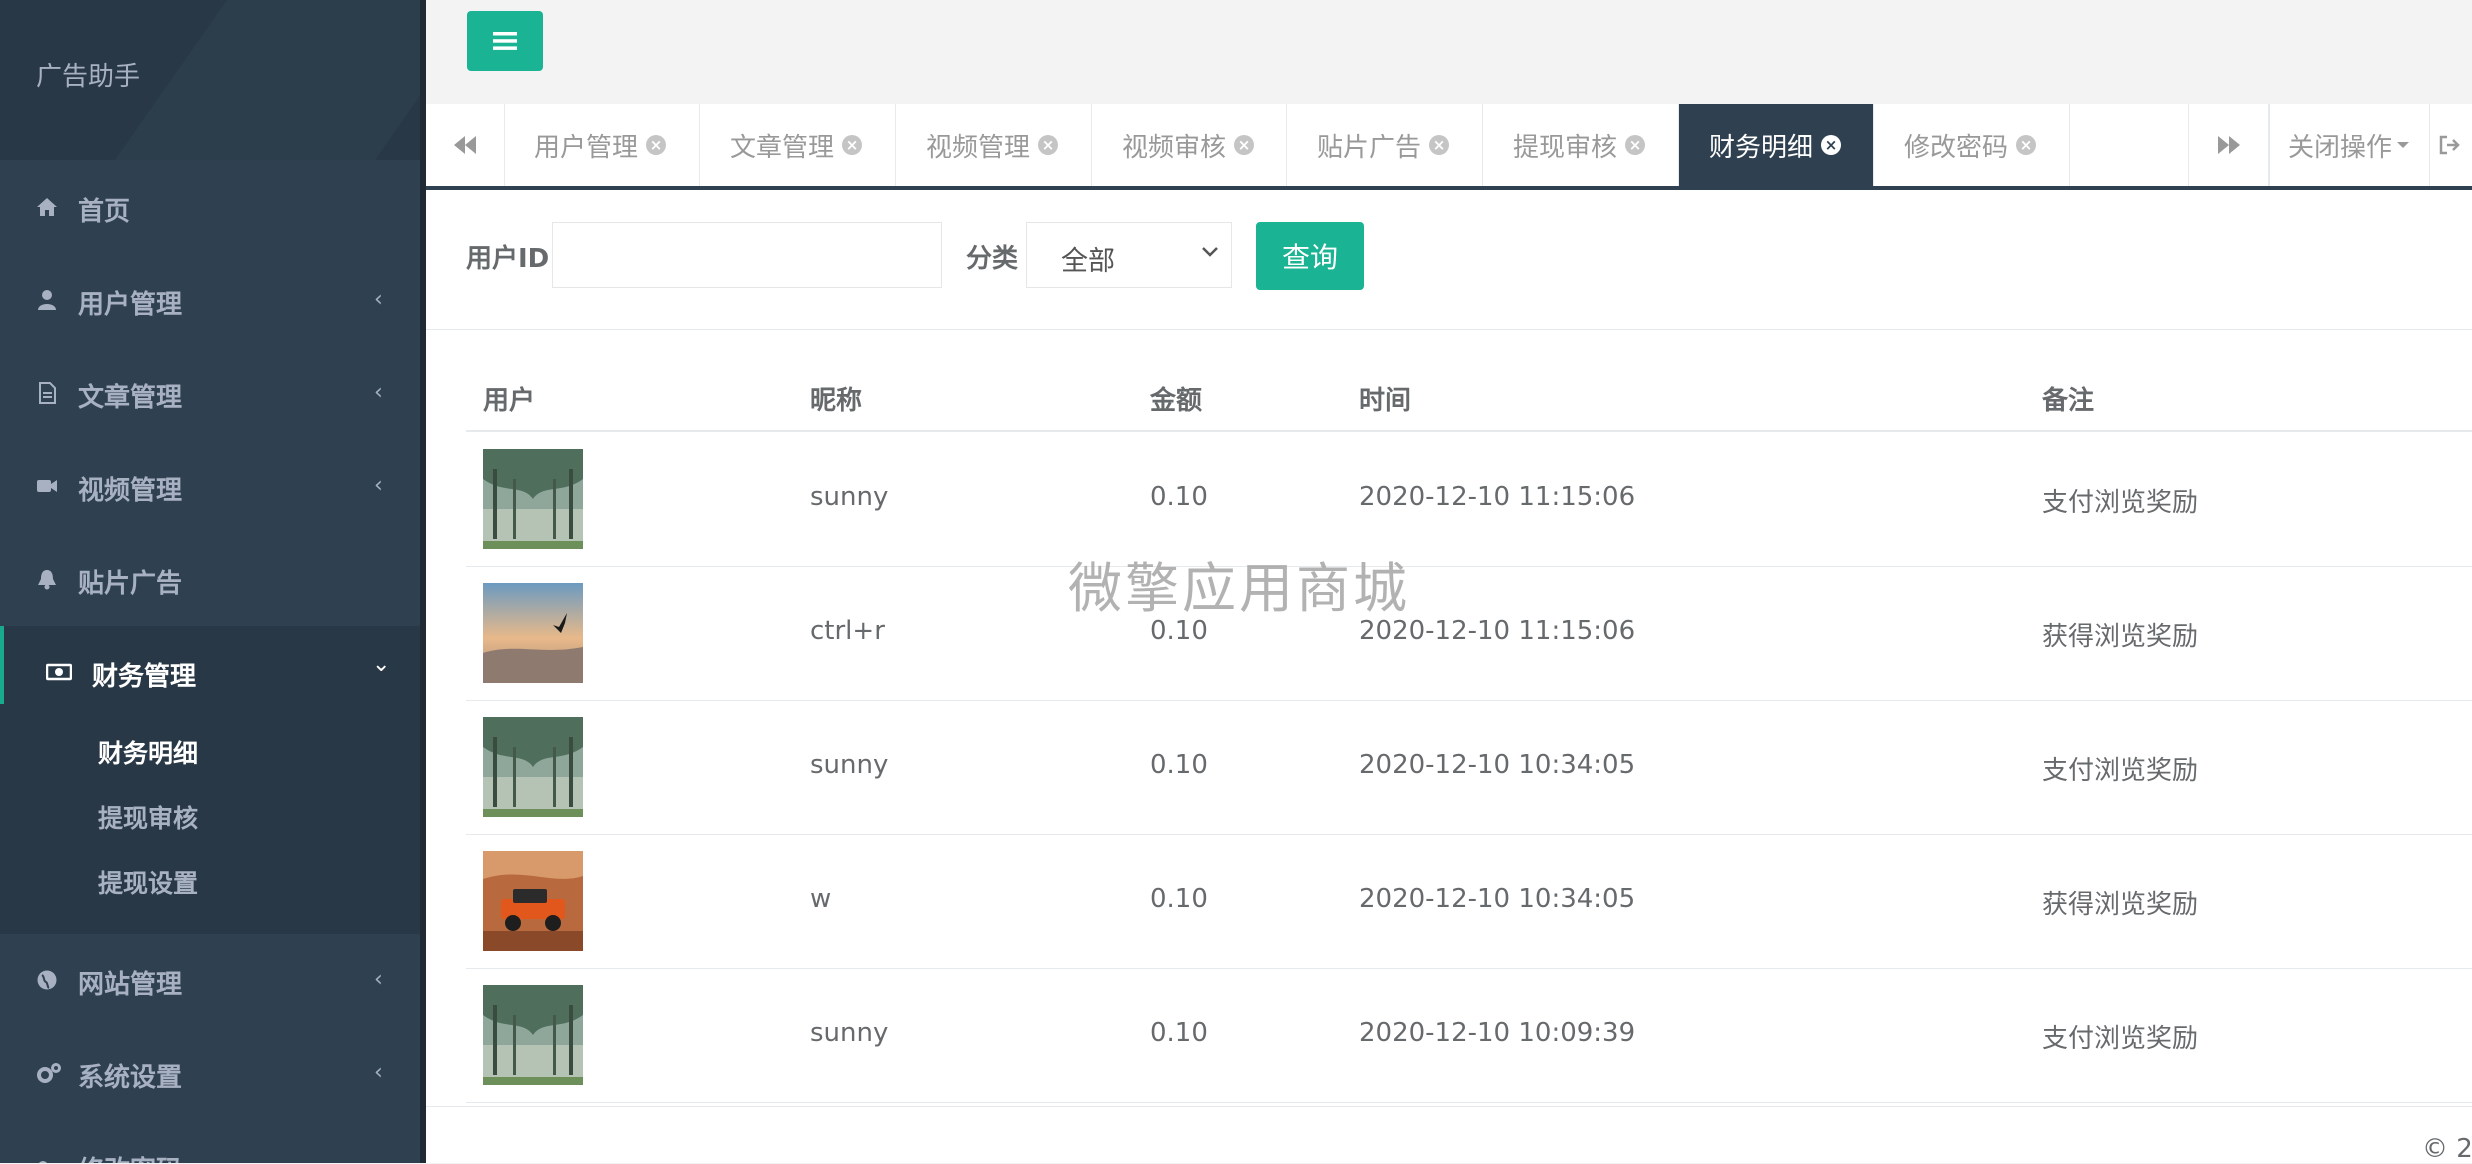 Image resolution: width=2472 pixels, height=1164 pixels. What do you see at coordinates (1129, 255) in the screenshot?
I see `category-select: 全部` at bounding box center [1129, 255].